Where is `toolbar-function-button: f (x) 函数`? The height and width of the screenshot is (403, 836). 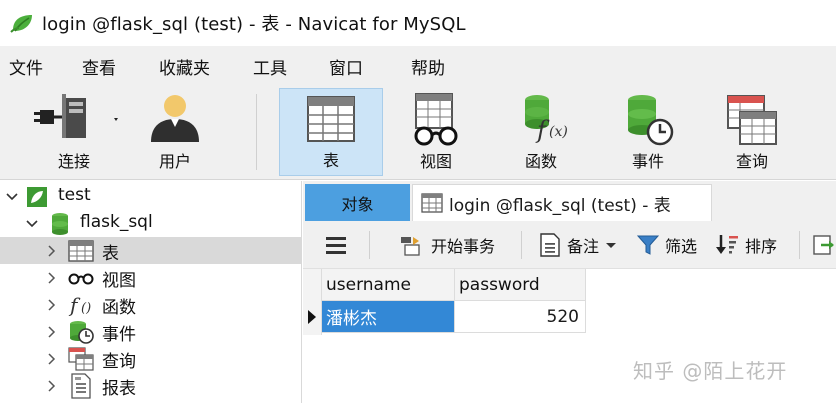
toolbar-function-button: f (x) 函数 is located at coordinates (541, 132).